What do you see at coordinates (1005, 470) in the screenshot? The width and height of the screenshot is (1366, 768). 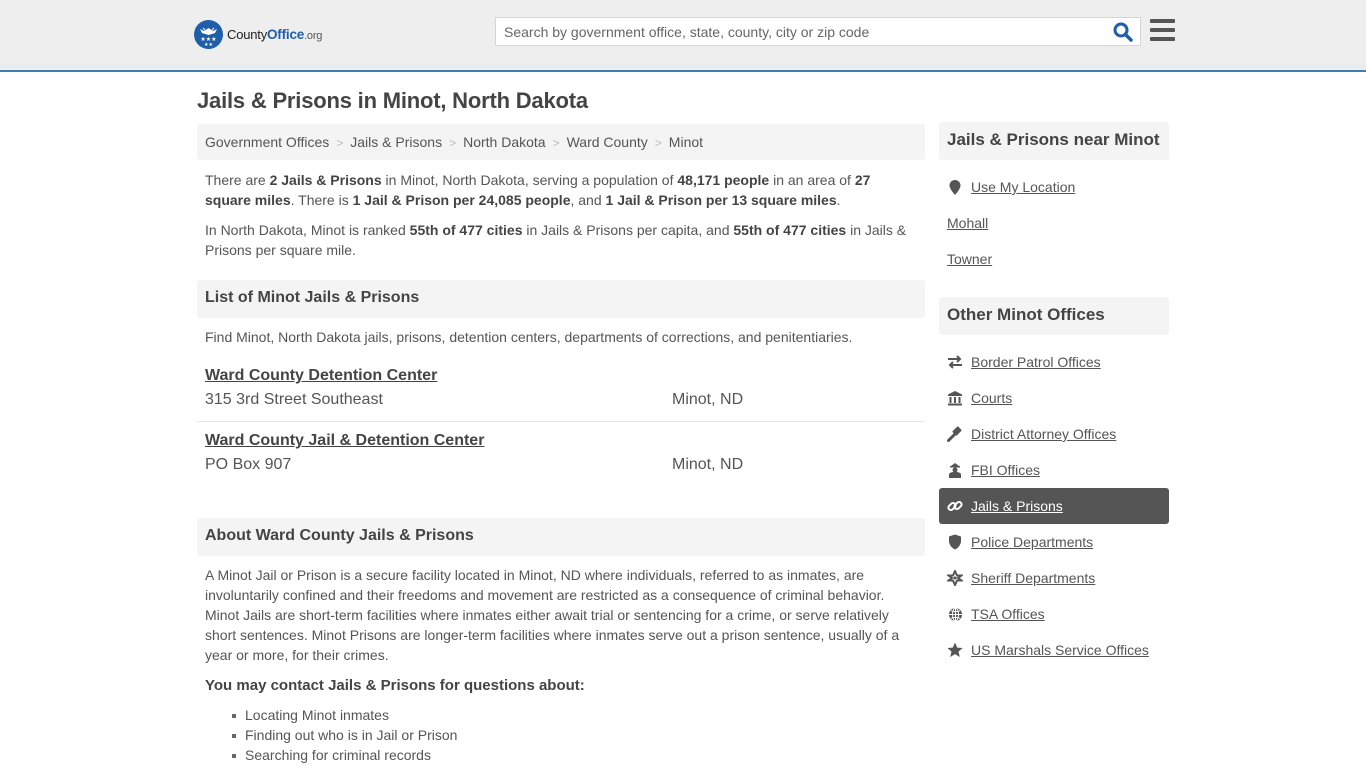 I see `sidebar-link: FBI Offices` at bounding box center [1005, 470].